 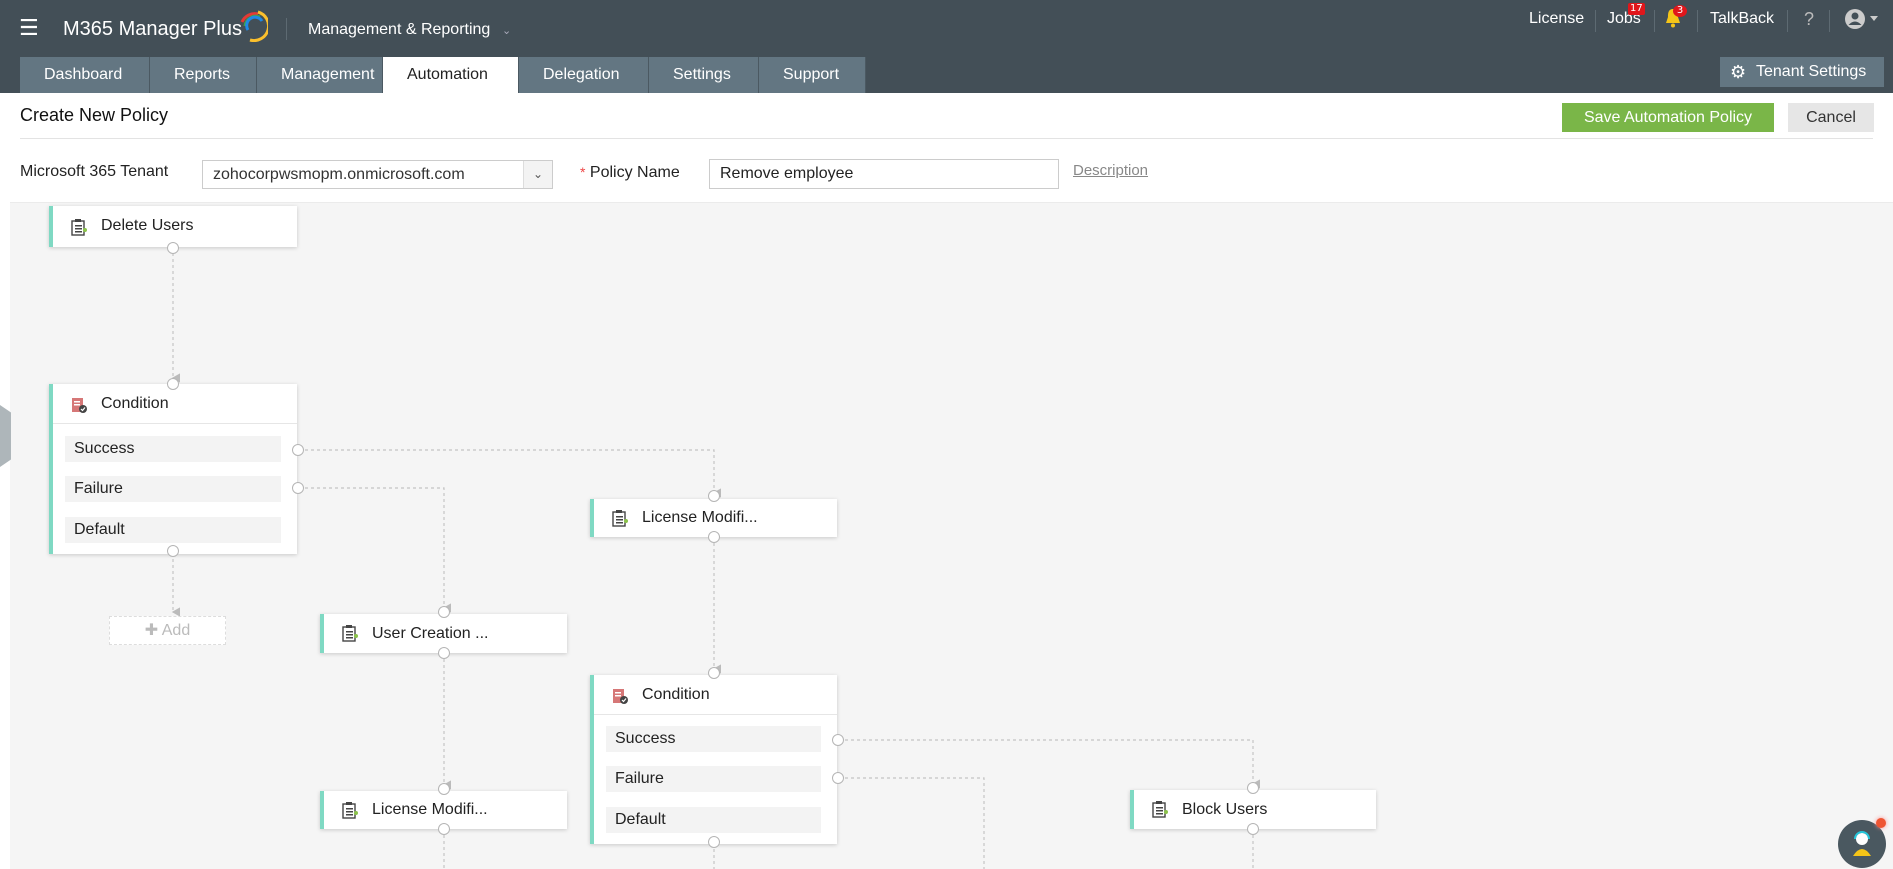 I want to click on gear-icon: ⚙, so click(x=1738, y=72).